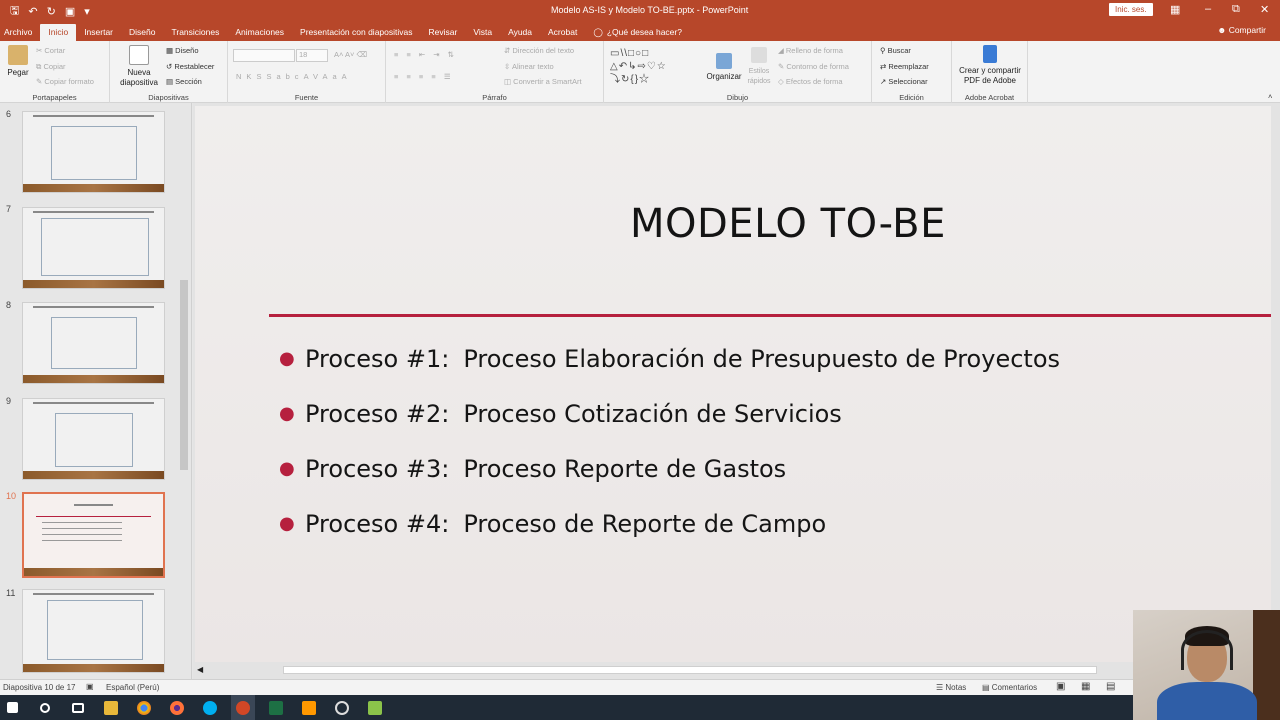  Describe the element at coordinates (813, 66) in the screenshot. I see `shape-outline-button: ✎ Contorno de forma` at that location.